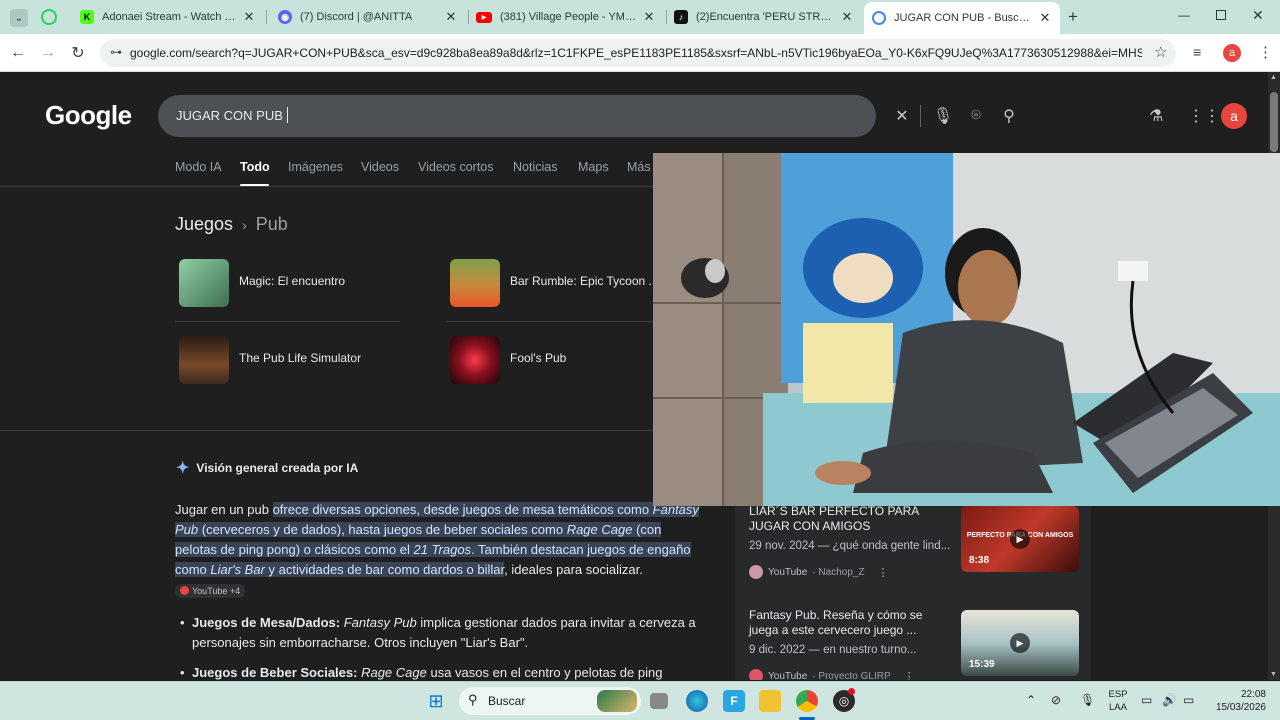 Image resolution: width=1280 pixels, height=720 pixels. Describe the element at coordinates (1258, 15) in the screenshot. I see `window-close-icon: ✕` at that location.